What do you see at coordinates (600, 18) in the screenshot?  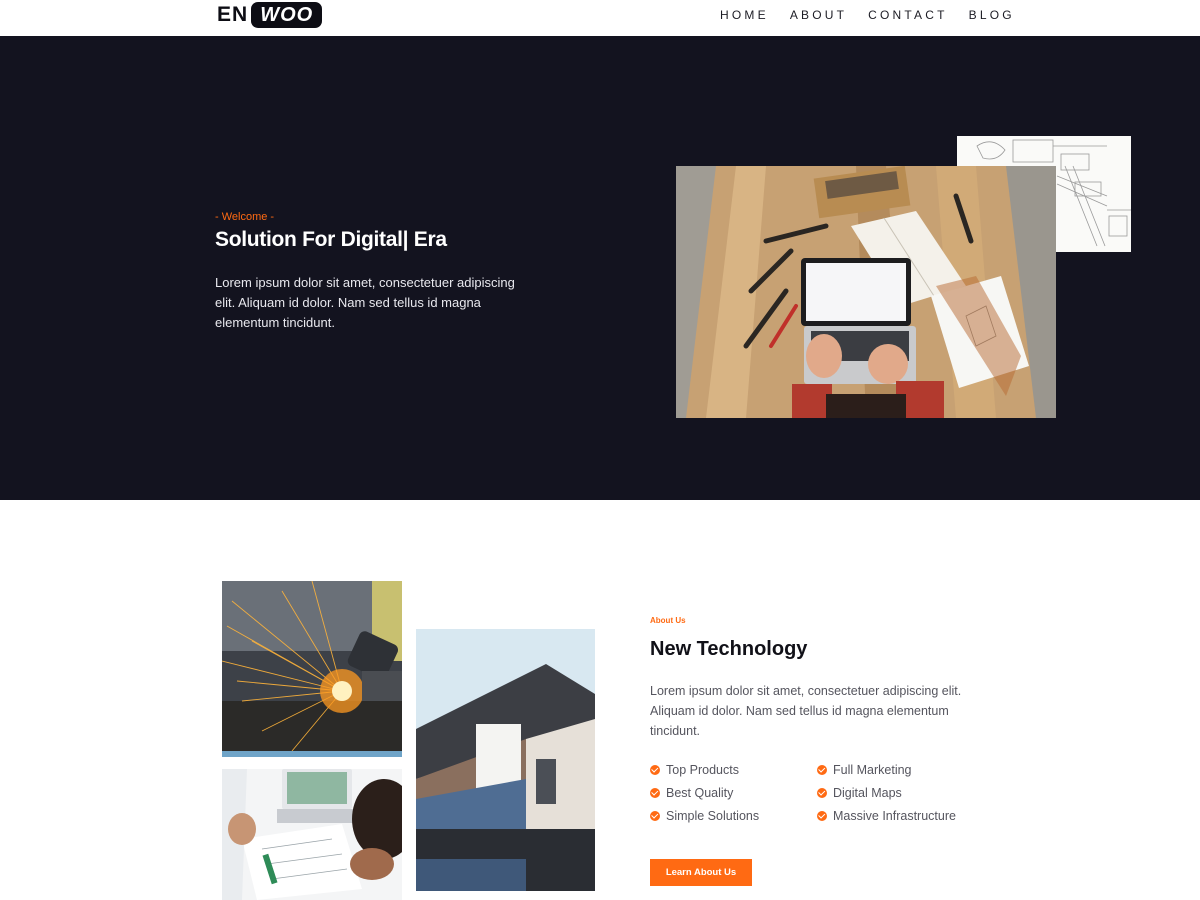 I see `top-navigation: EN WOO HOME ABOUT CONTACT BLOG` at bounding box center [600, 18].